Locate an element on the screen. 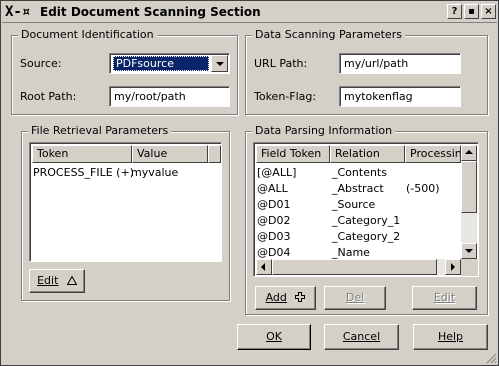 The image size is (499, 366). scroll-left-button is located at coordinates (264, 267).